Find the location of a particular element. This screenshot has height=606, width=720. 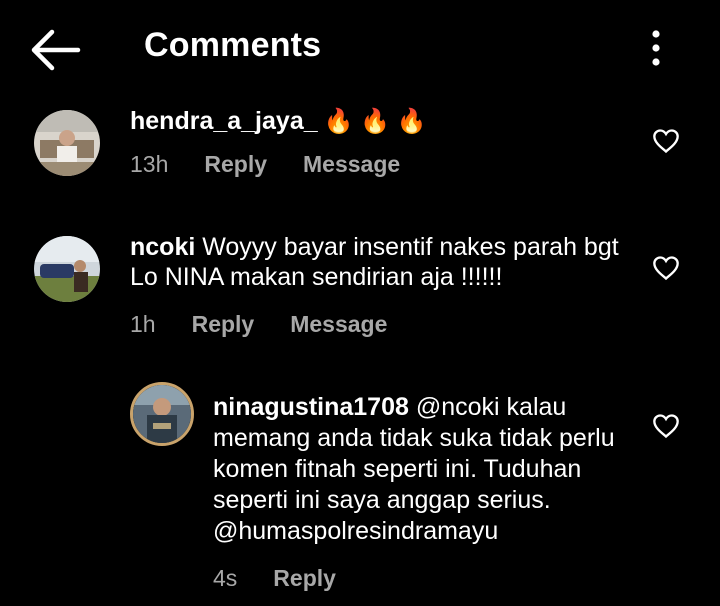

more-vertical-icon is located at coordinates (656, 48).